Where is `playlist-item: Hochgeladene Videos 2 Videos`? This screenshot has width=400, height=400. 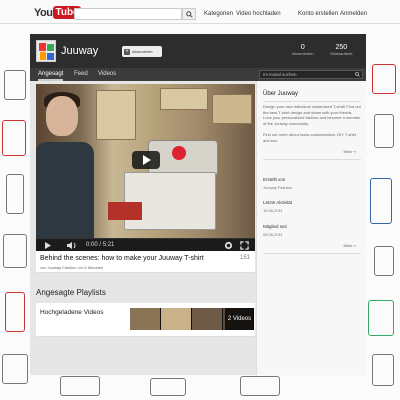 playlist-item: Hochgeladene Videos 2 Videos is located at coordinates (145, 320).